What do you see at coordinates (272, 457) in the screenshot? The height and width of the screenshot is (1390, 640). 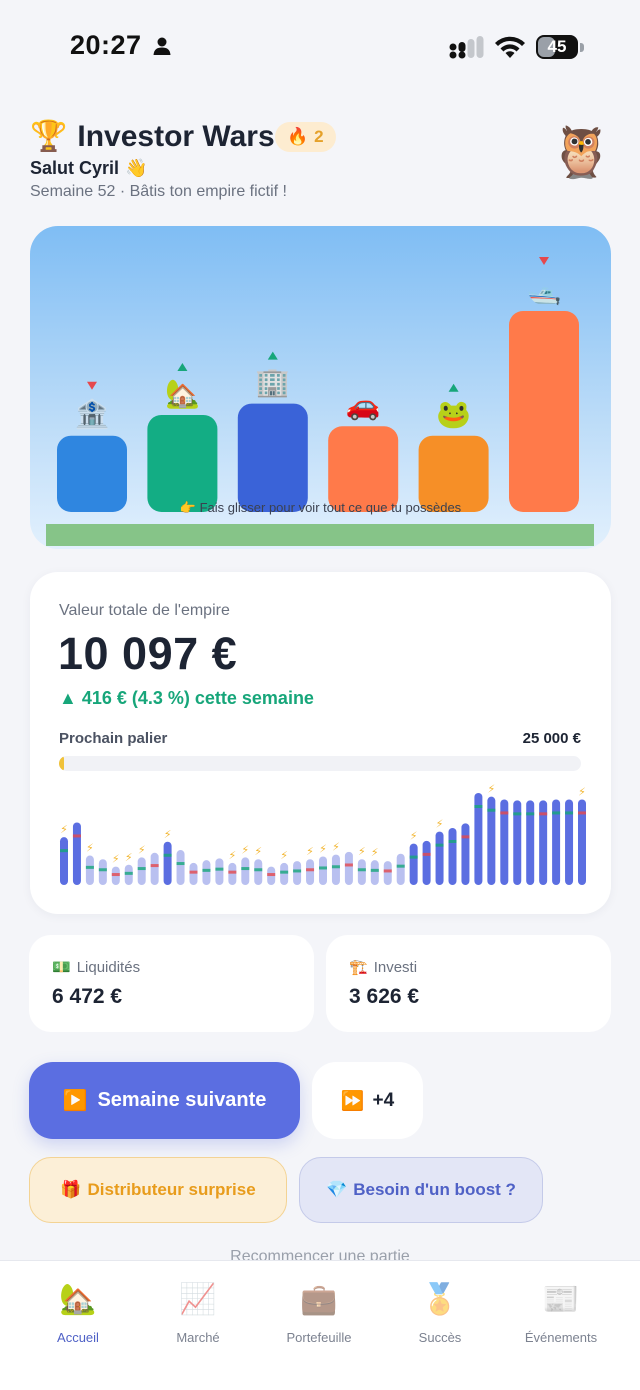 I see `building-office` at bounding box center [272, 457].